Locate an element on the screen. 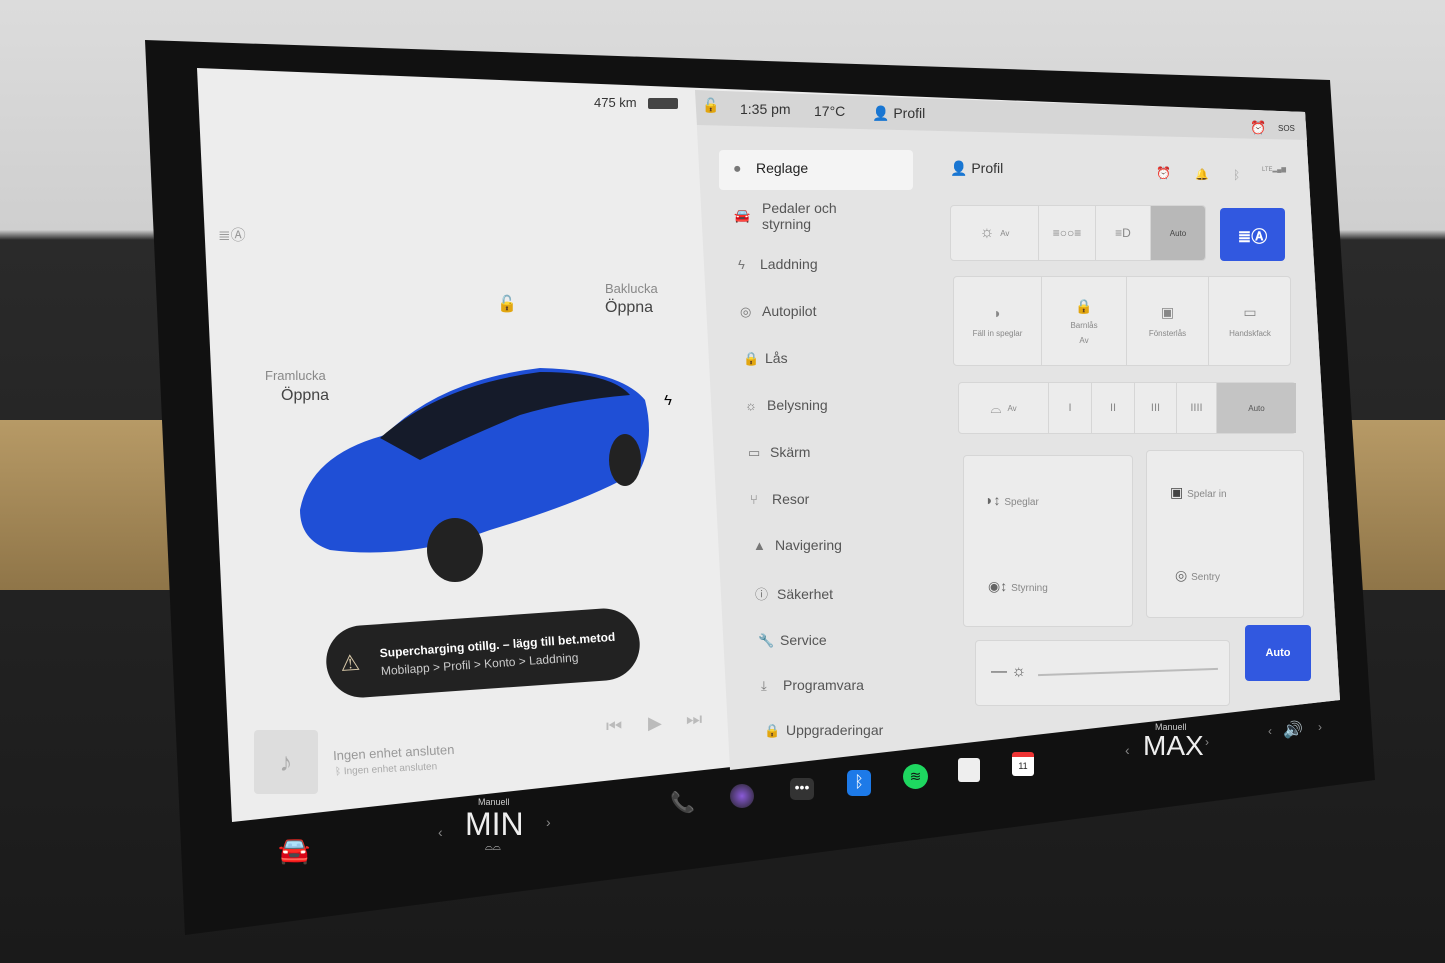  mirror-adjust-icon: ◗↕ is located at coordinates (995, 500).